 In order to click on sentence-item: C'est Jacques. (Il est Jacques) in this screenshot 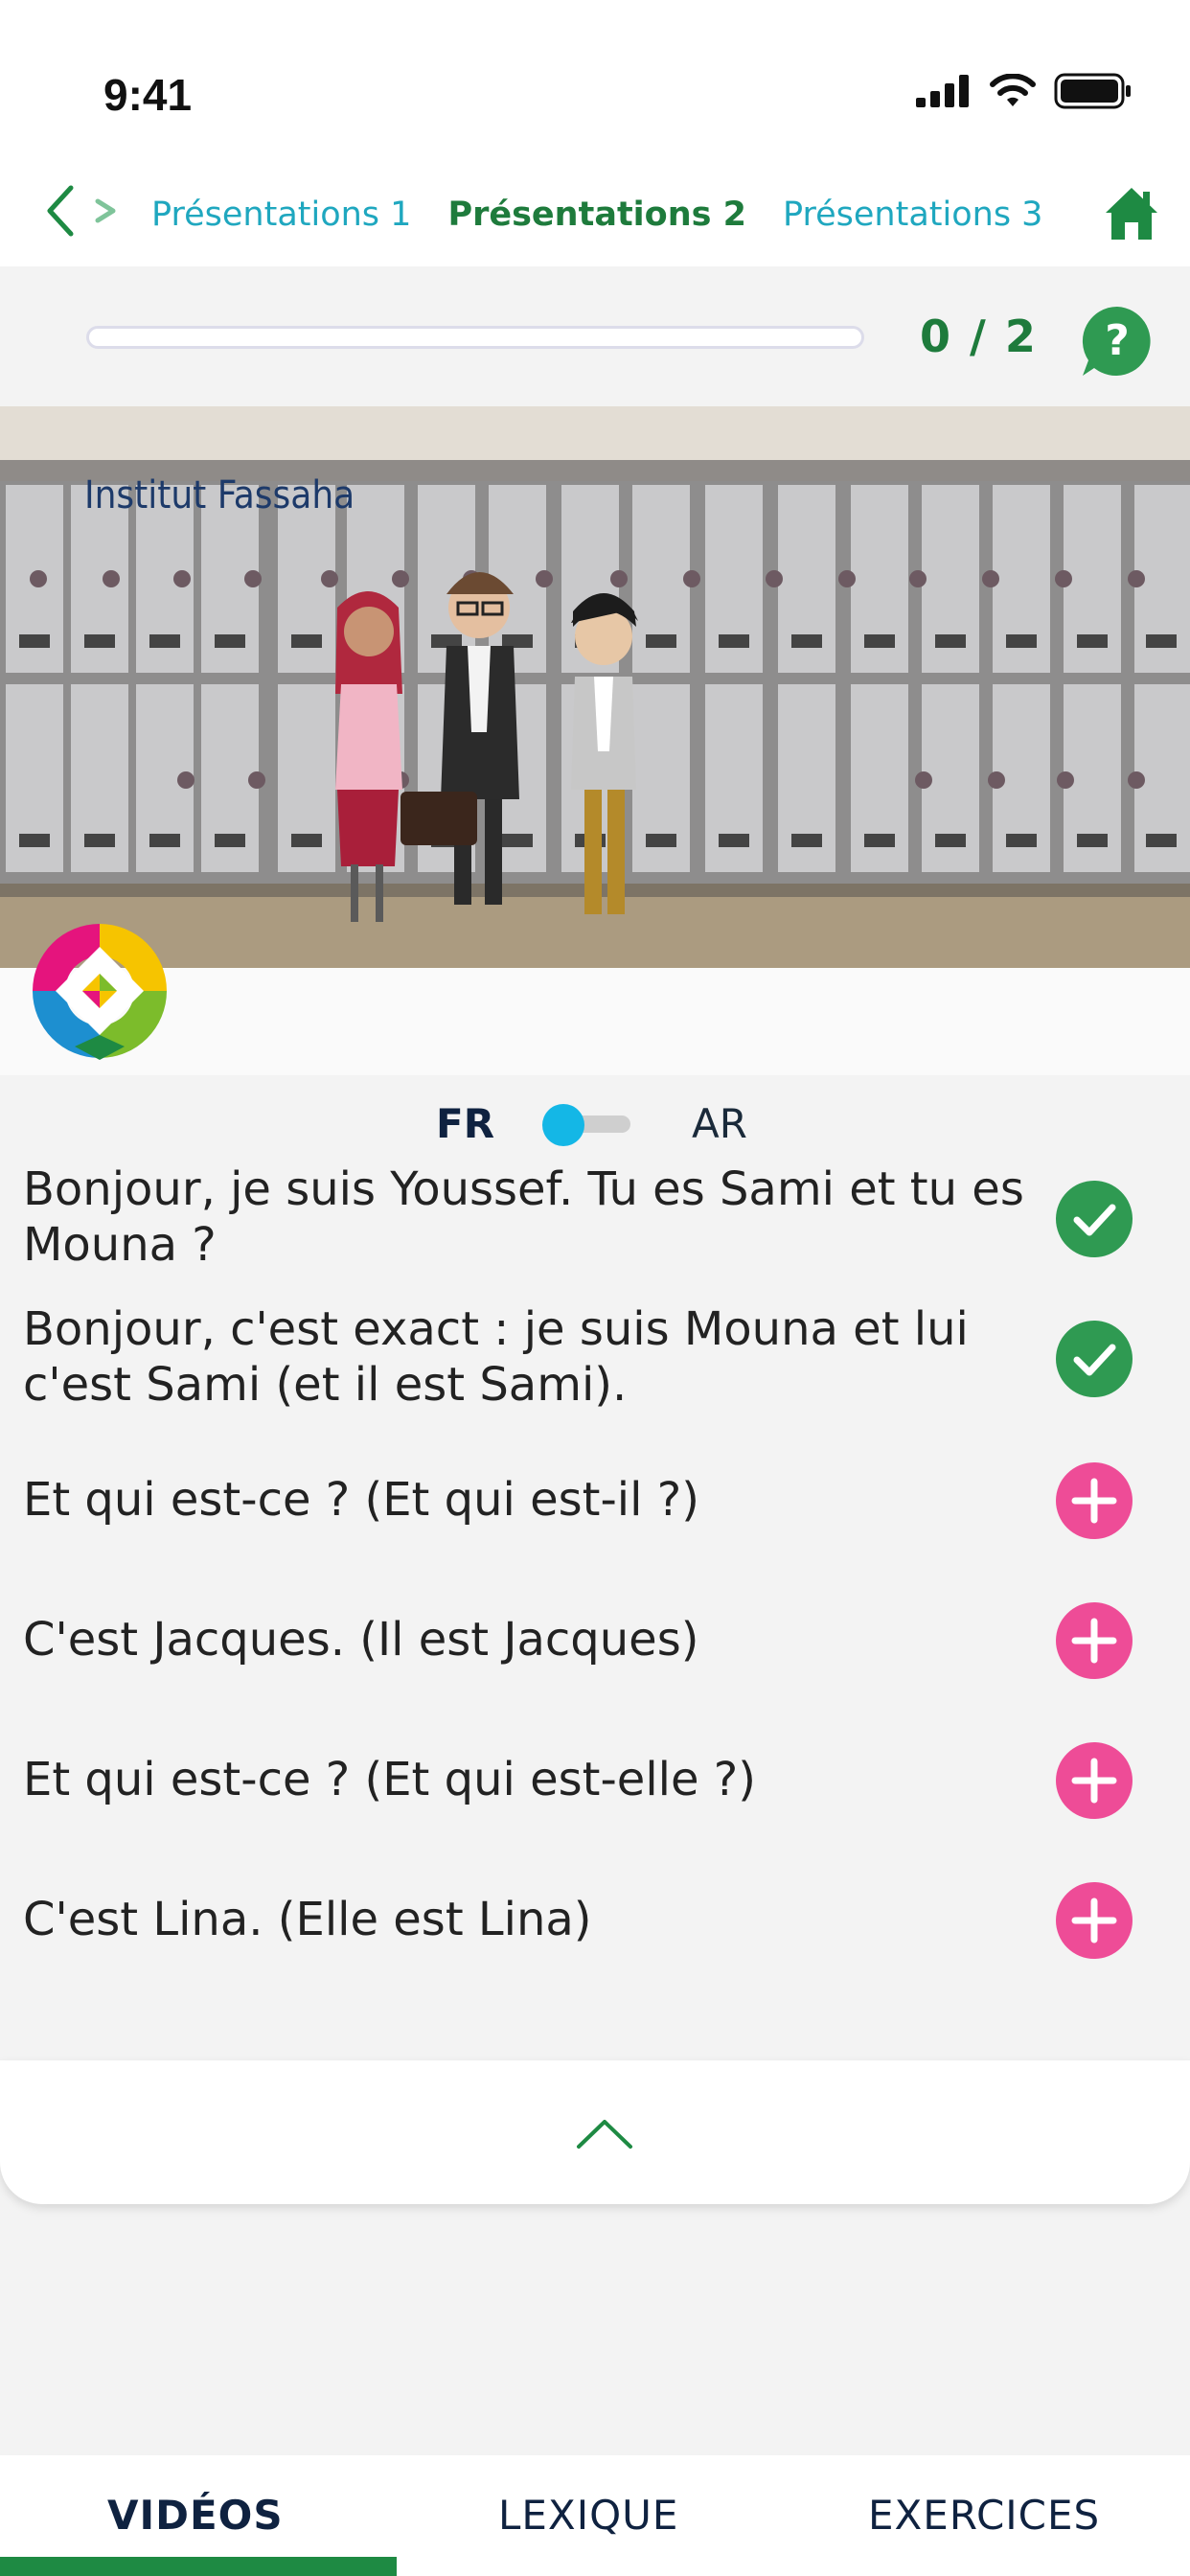, I will do `click(526, 1640)`.